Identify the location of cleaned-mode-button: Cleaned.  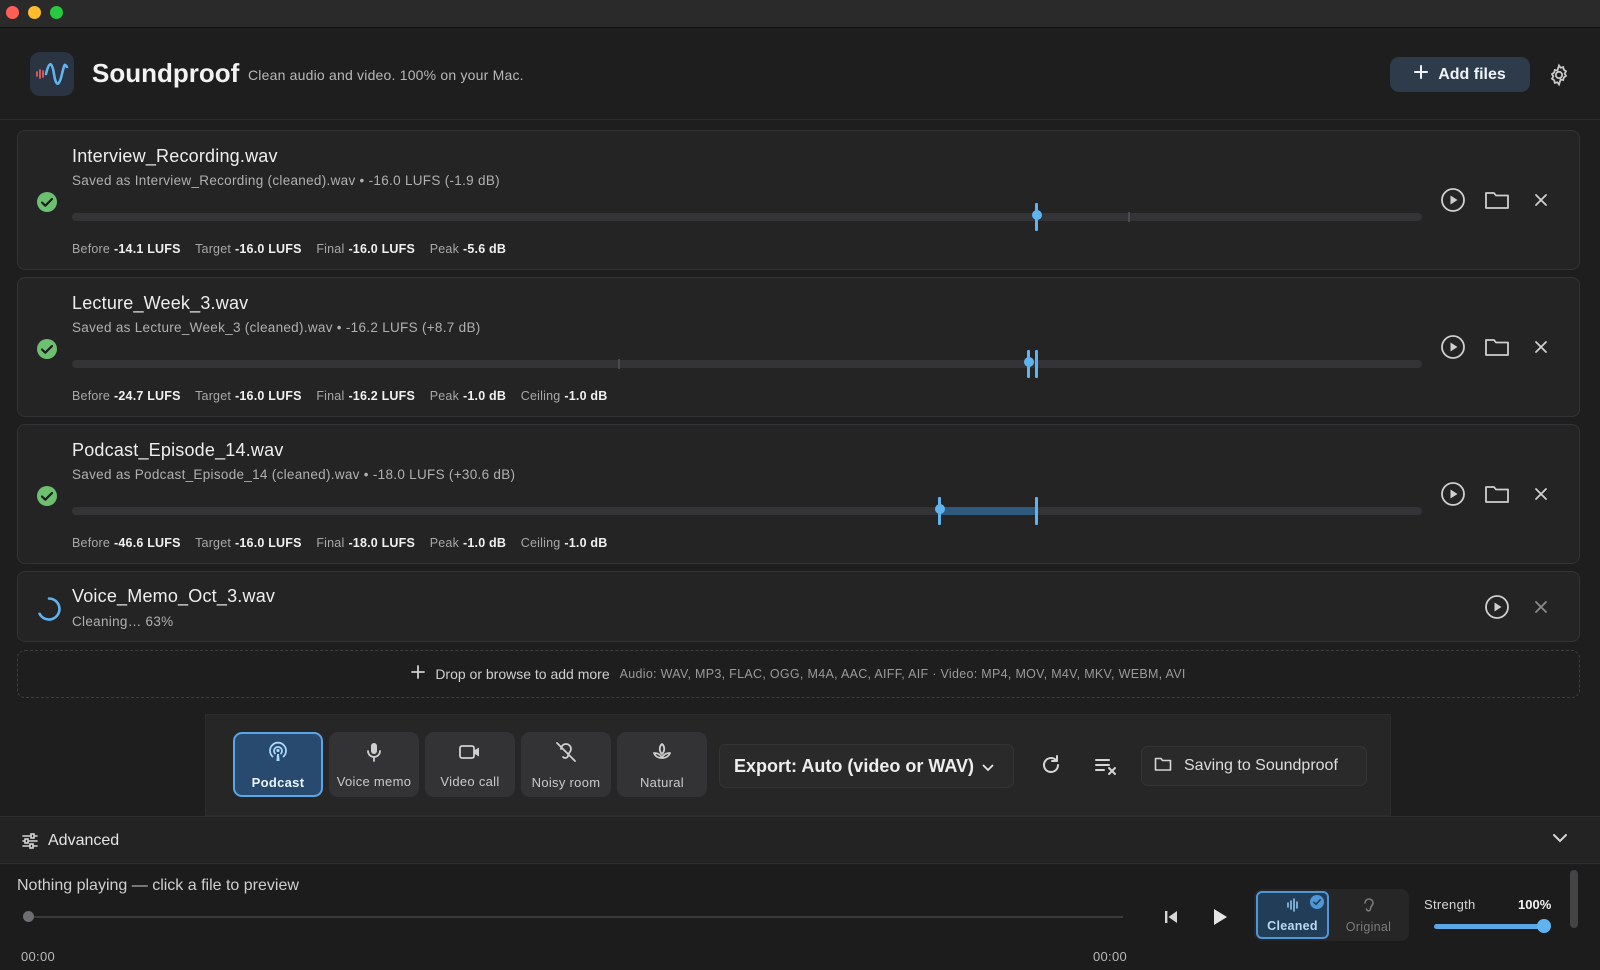
(1292, 915).